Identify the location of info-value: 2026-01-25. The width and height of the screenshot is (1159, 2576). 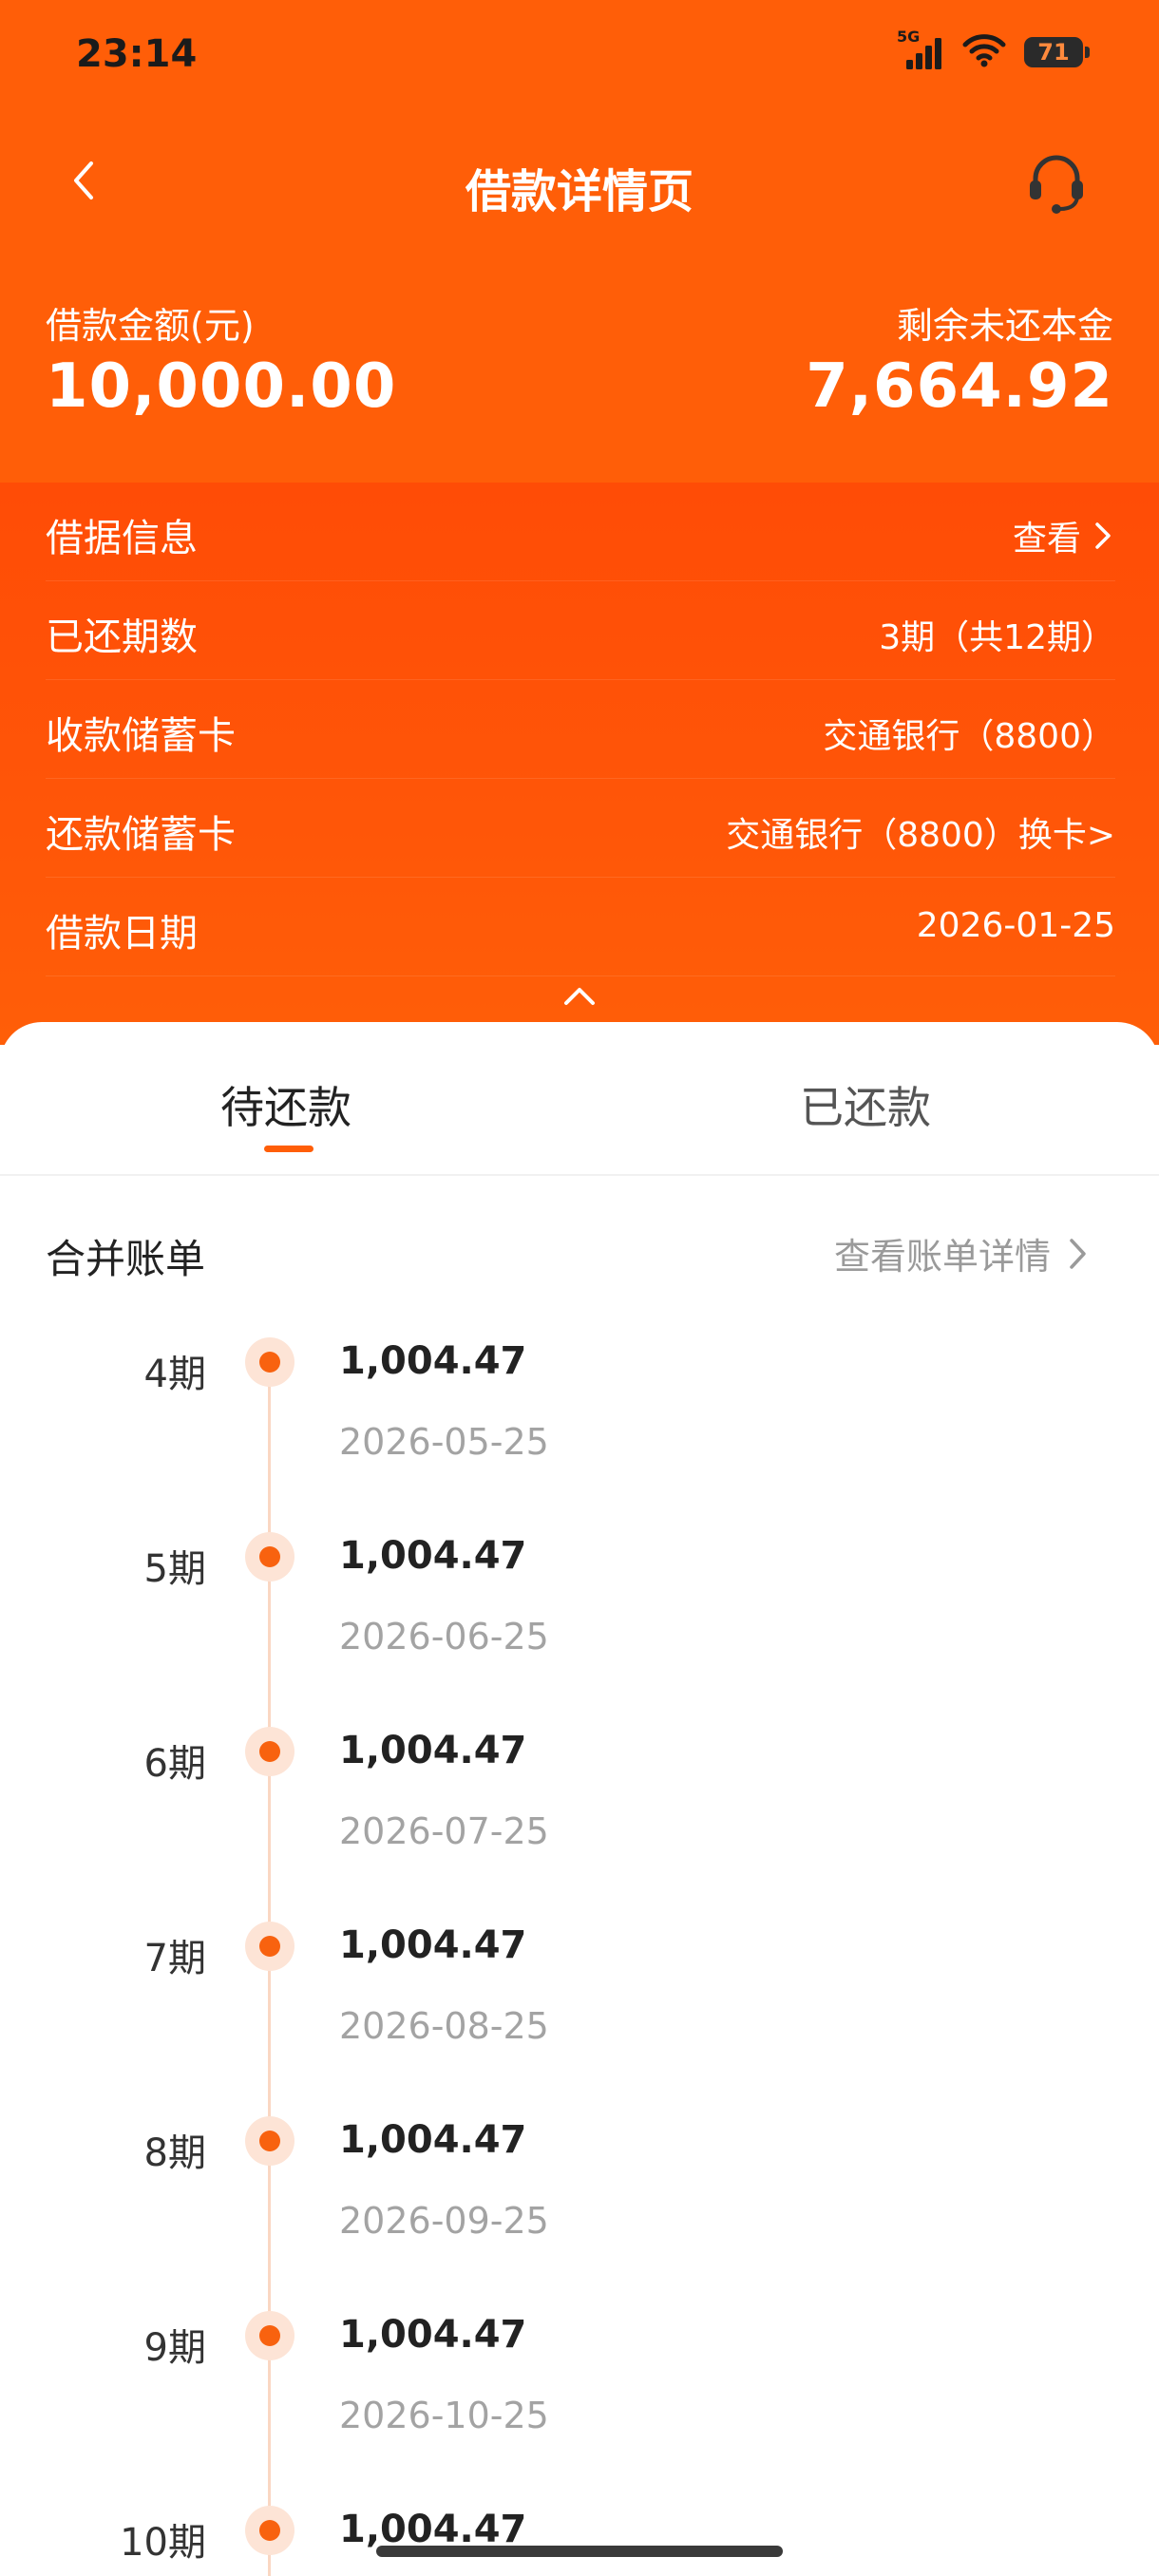
(1015, 925).